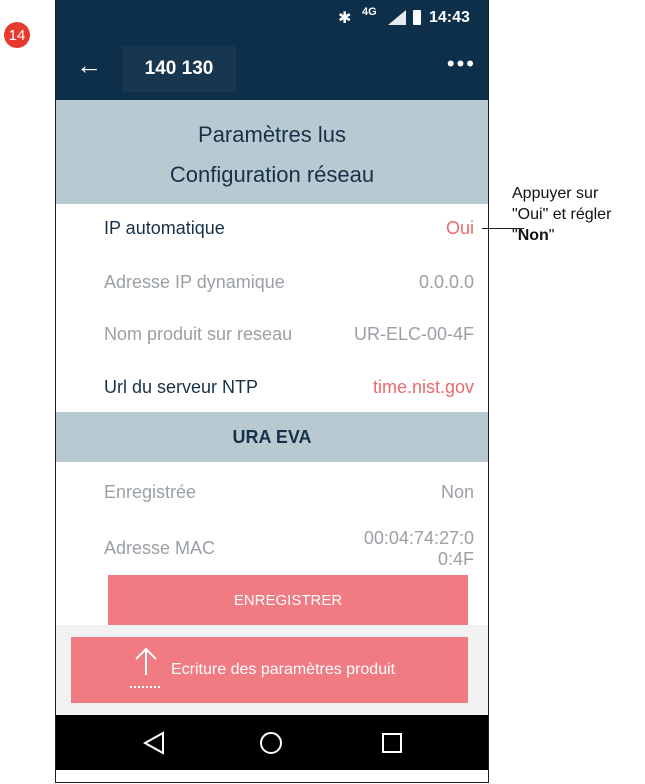 This screenshot has height=784, width=645. I want to click on section-title-parameters: Paramètres lus, so click(272, 134).